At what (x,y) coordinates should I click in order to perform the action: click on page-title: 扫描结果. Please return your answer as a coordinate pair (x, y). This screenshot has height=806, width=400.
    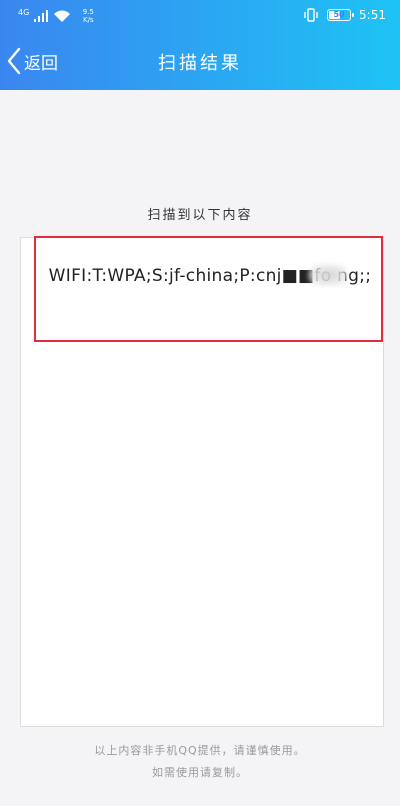
    Looking at the image, I should click on (200, 63).